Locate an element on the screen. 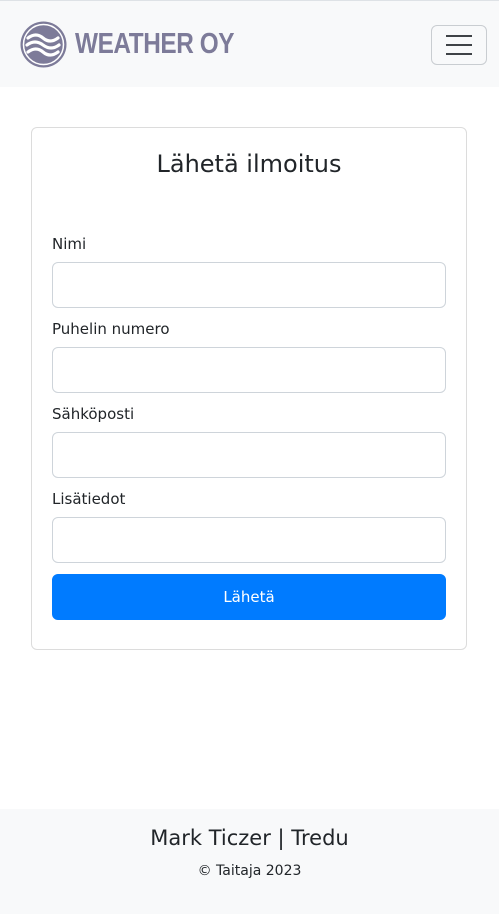 The height and width of the screenshot is (914, 499). phone-input is located at coordinates (249, 370).